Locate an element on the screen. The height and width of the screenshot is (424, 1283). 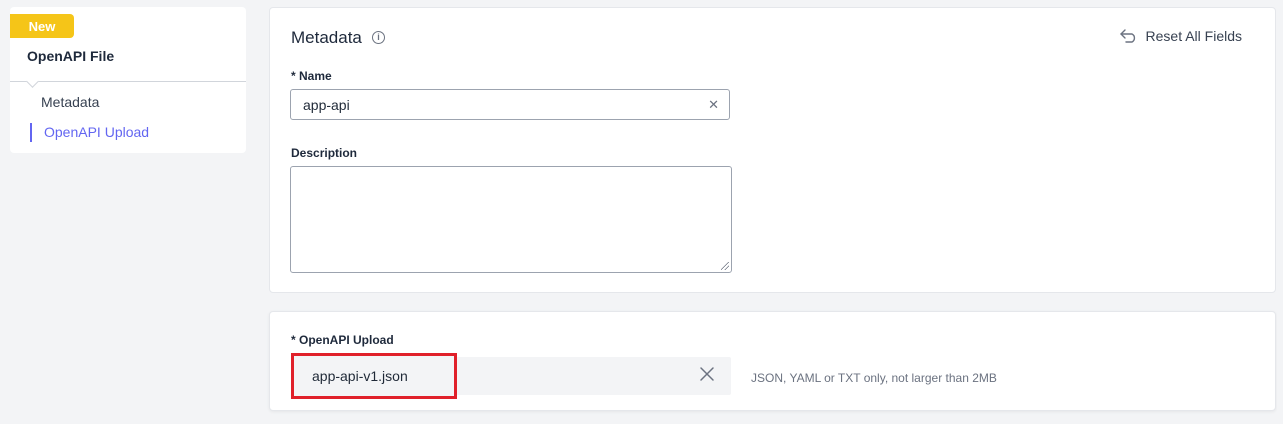
upload-field: app-api-v1.json is located at coordinates (511, 376).